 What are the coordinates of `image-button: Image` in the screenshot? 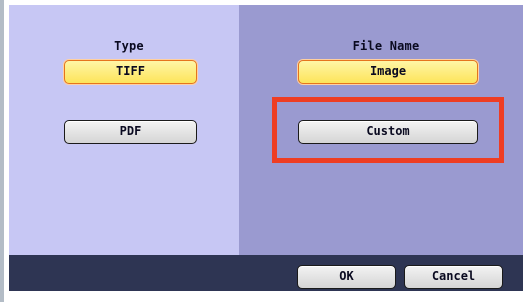 It's located at (388, 72).